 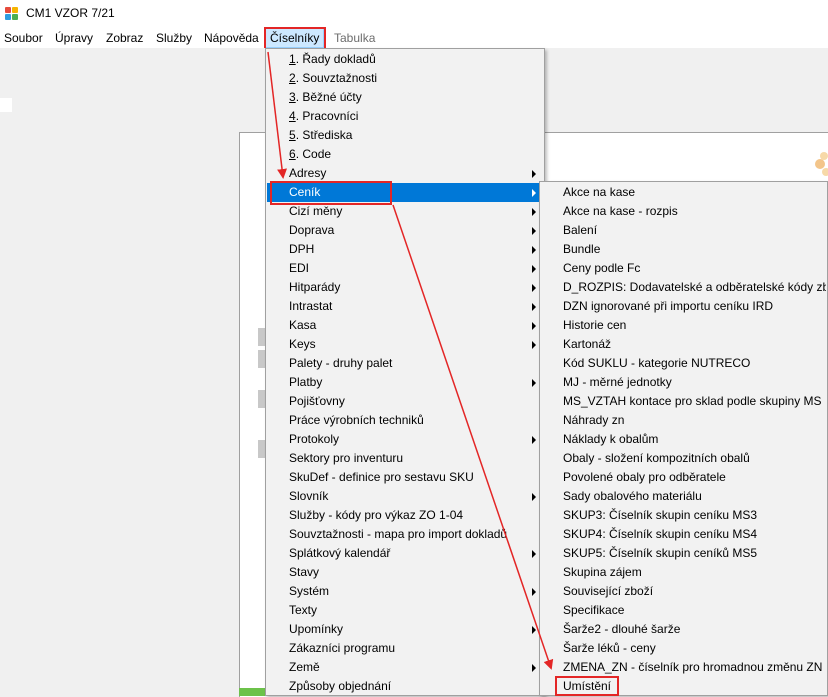 I want to click on menu-item-slovnik: Slovník, so click(x=405, y=496).